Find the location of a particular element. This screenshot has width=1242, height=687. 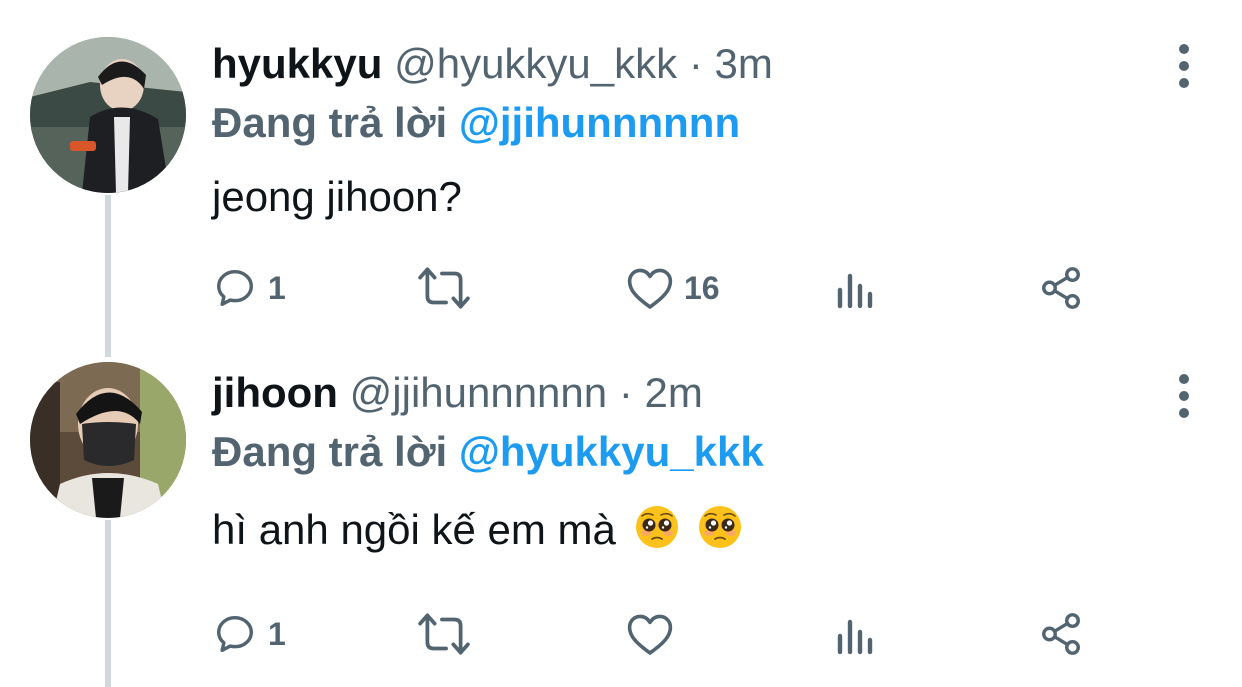

mention-link: @hyukkyu_kkk is located at coordinates (611, 451).